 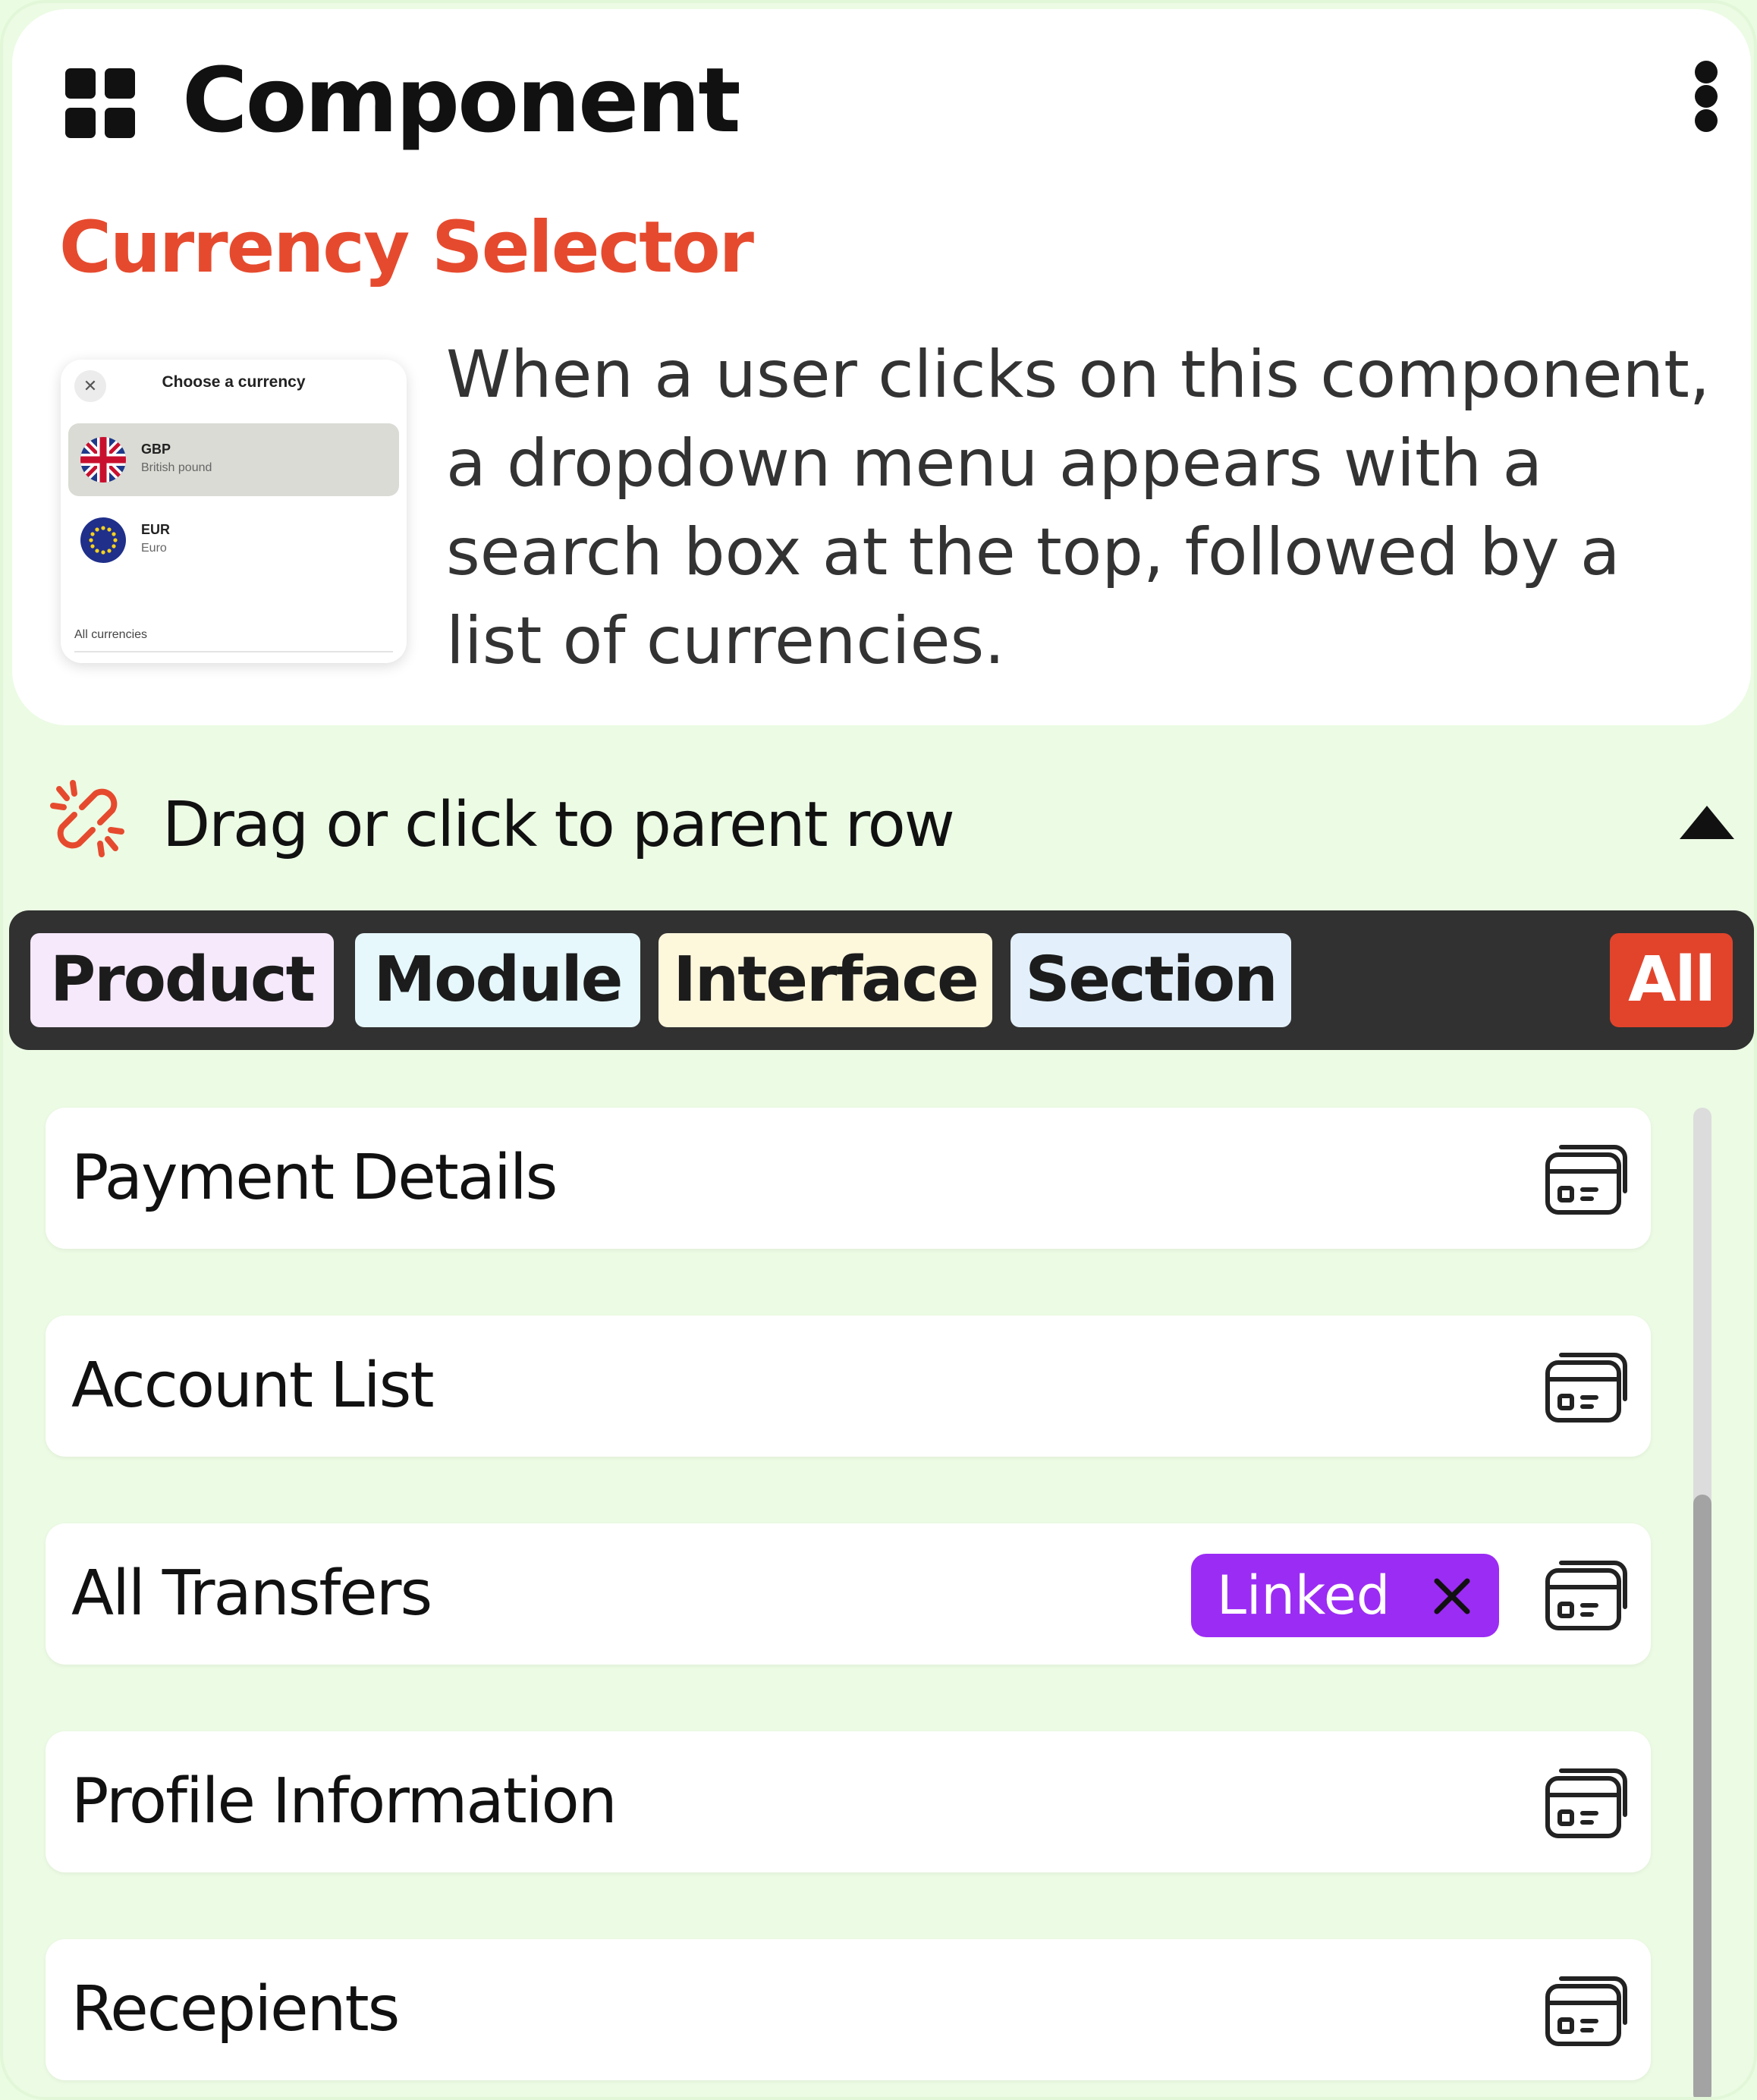 I want to click on list-item: Profile Information, so click(x=848, y=1801).